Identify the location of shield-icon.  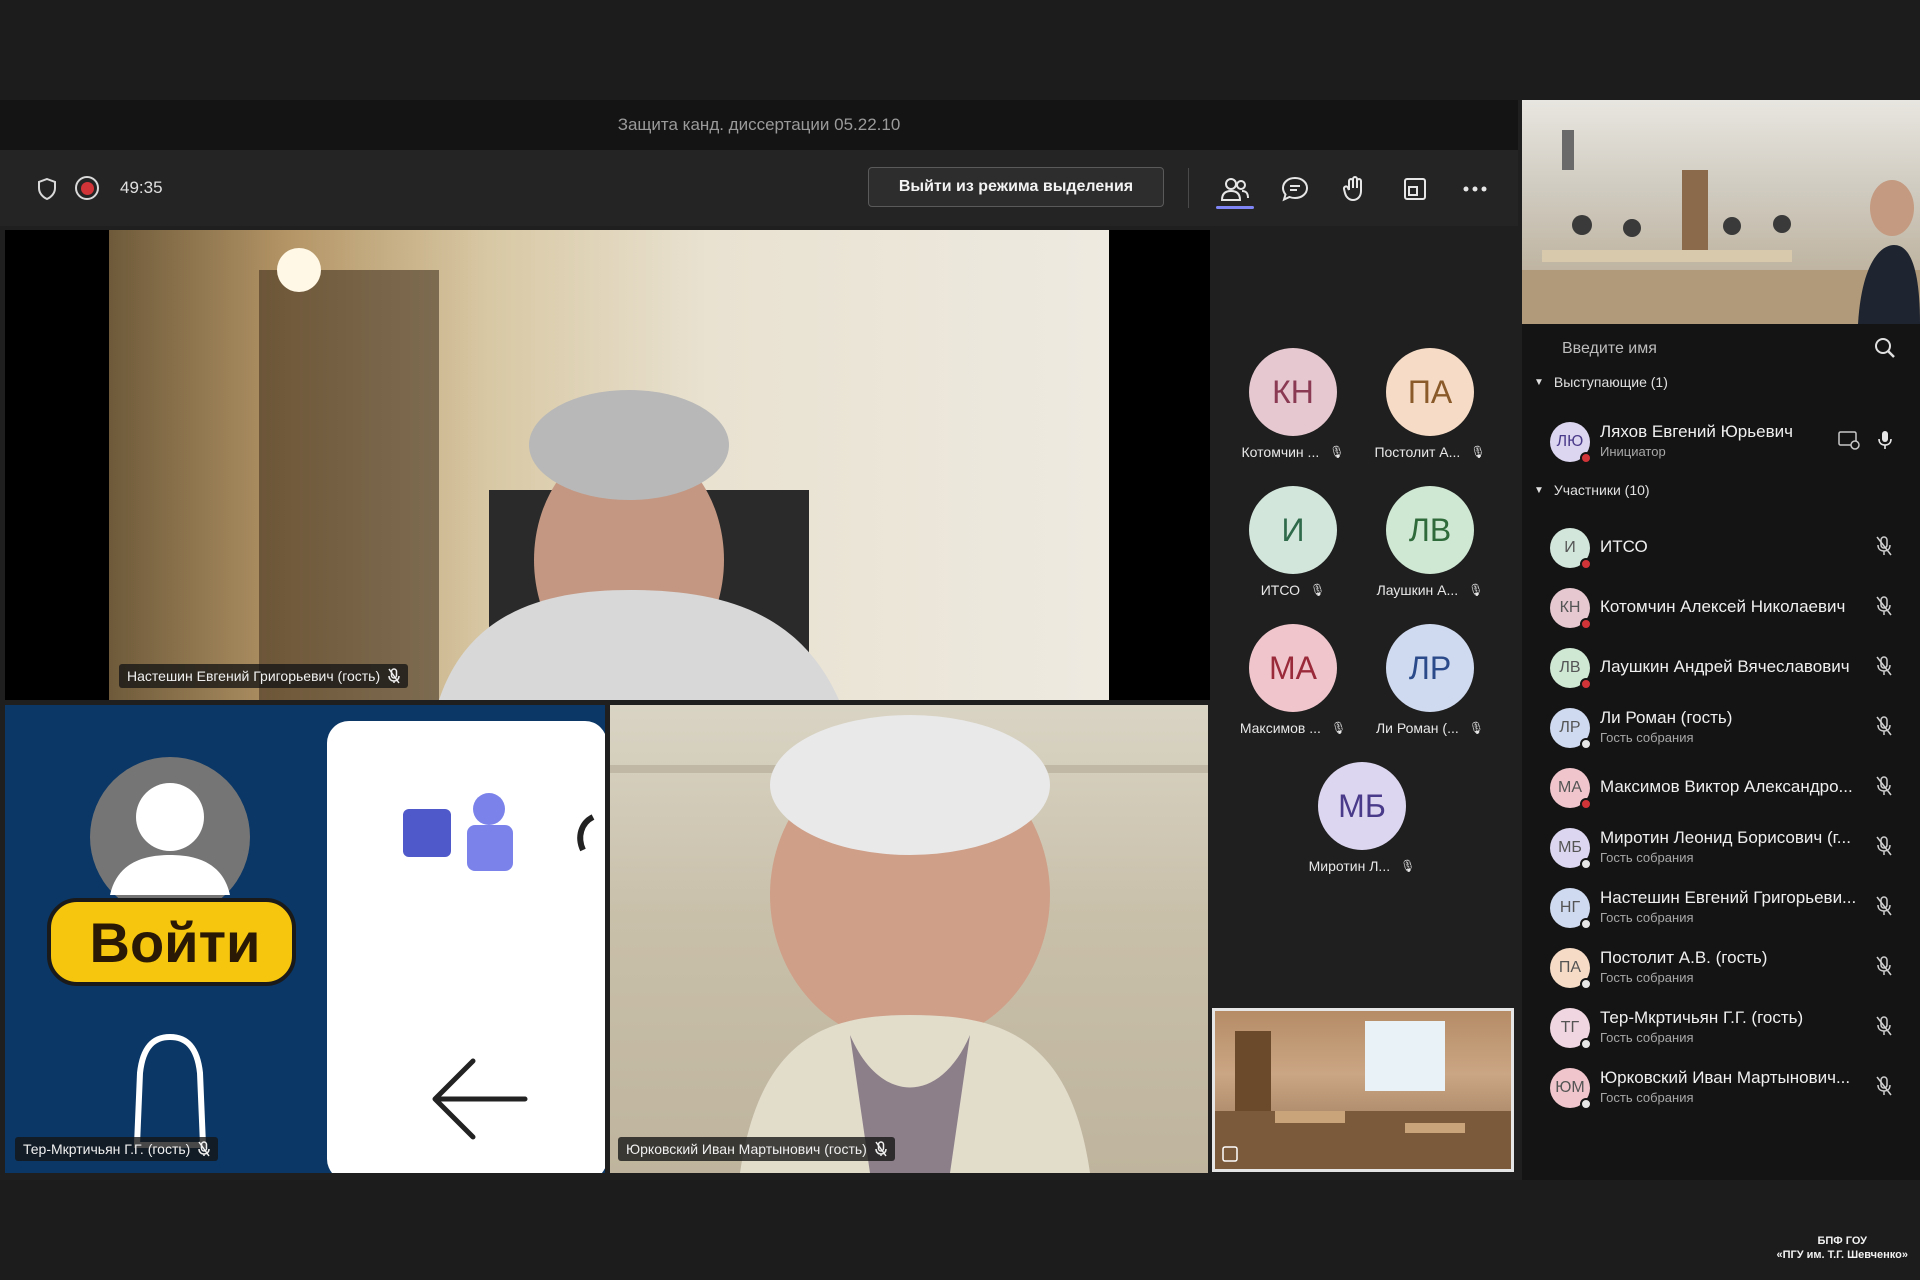
(47, 189).